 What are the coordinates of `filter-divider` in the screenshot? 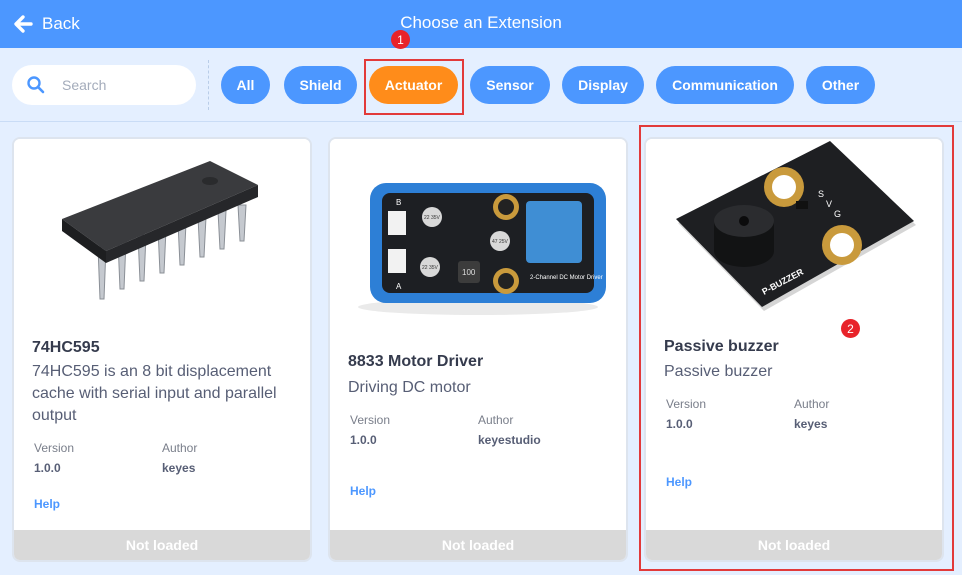 It's located at (208, 85).